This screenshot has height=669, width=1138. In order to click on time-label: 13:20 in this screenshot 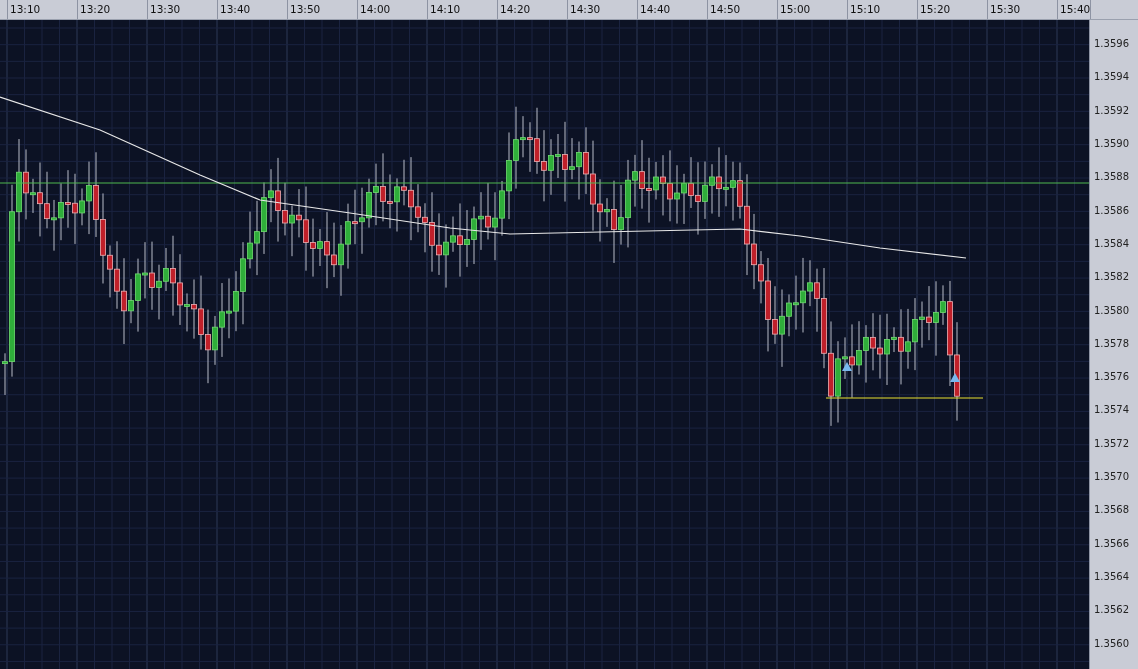, I will do `click(112, 9)`.